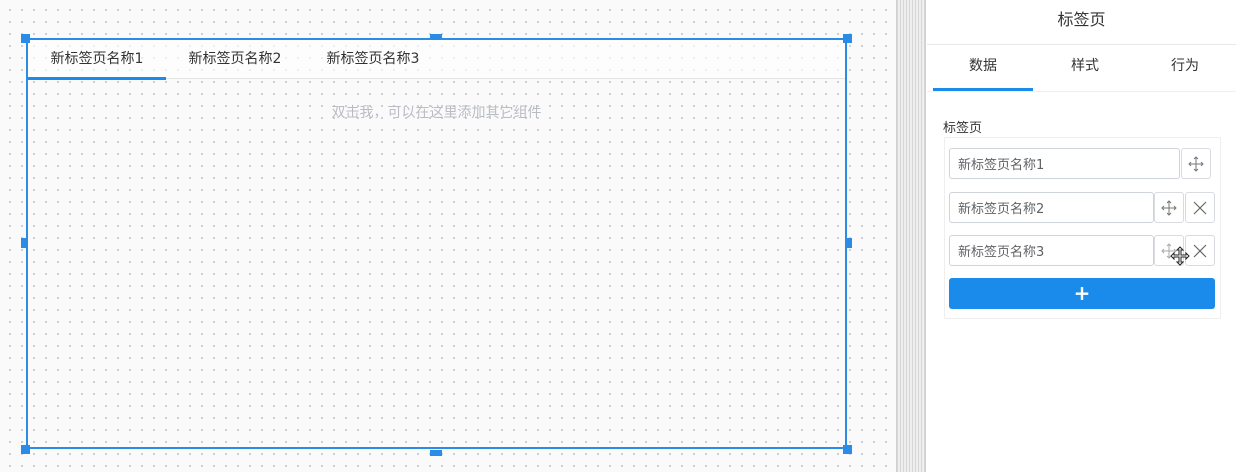 The image size is (1236, 472). Describe the element at coordinates (911, 236) in the screenshot. I see `panel-splitter` at that location.